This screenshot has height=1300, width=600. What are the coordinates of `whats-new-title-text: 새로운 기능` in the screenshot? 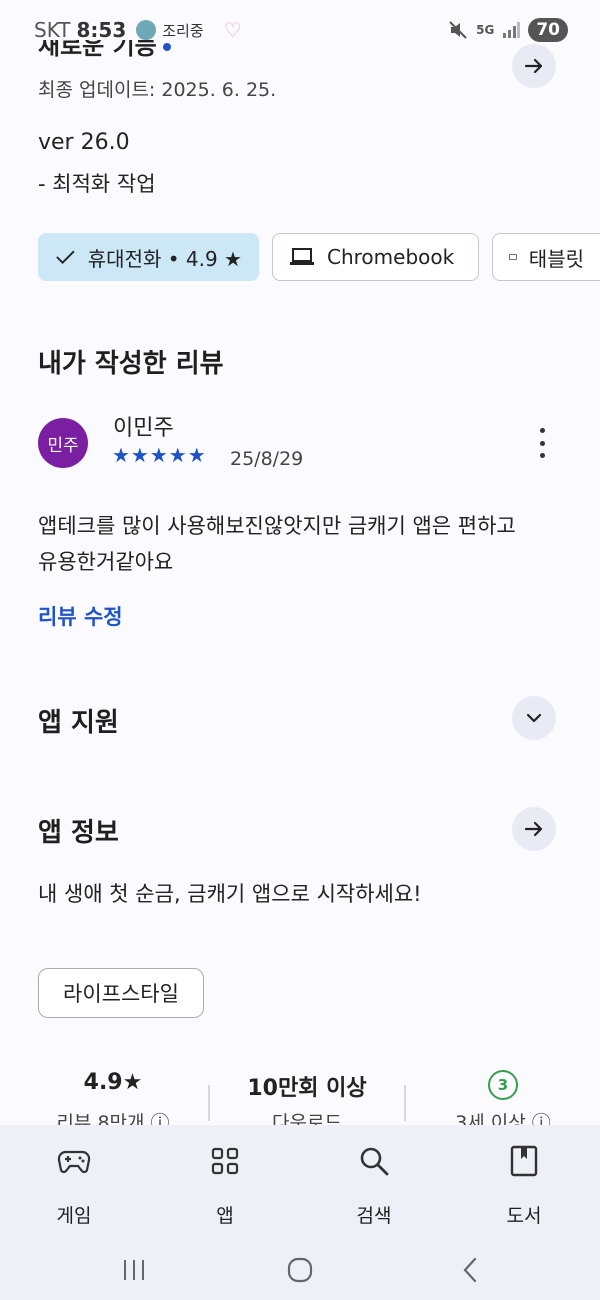 It's located at (97, 50).